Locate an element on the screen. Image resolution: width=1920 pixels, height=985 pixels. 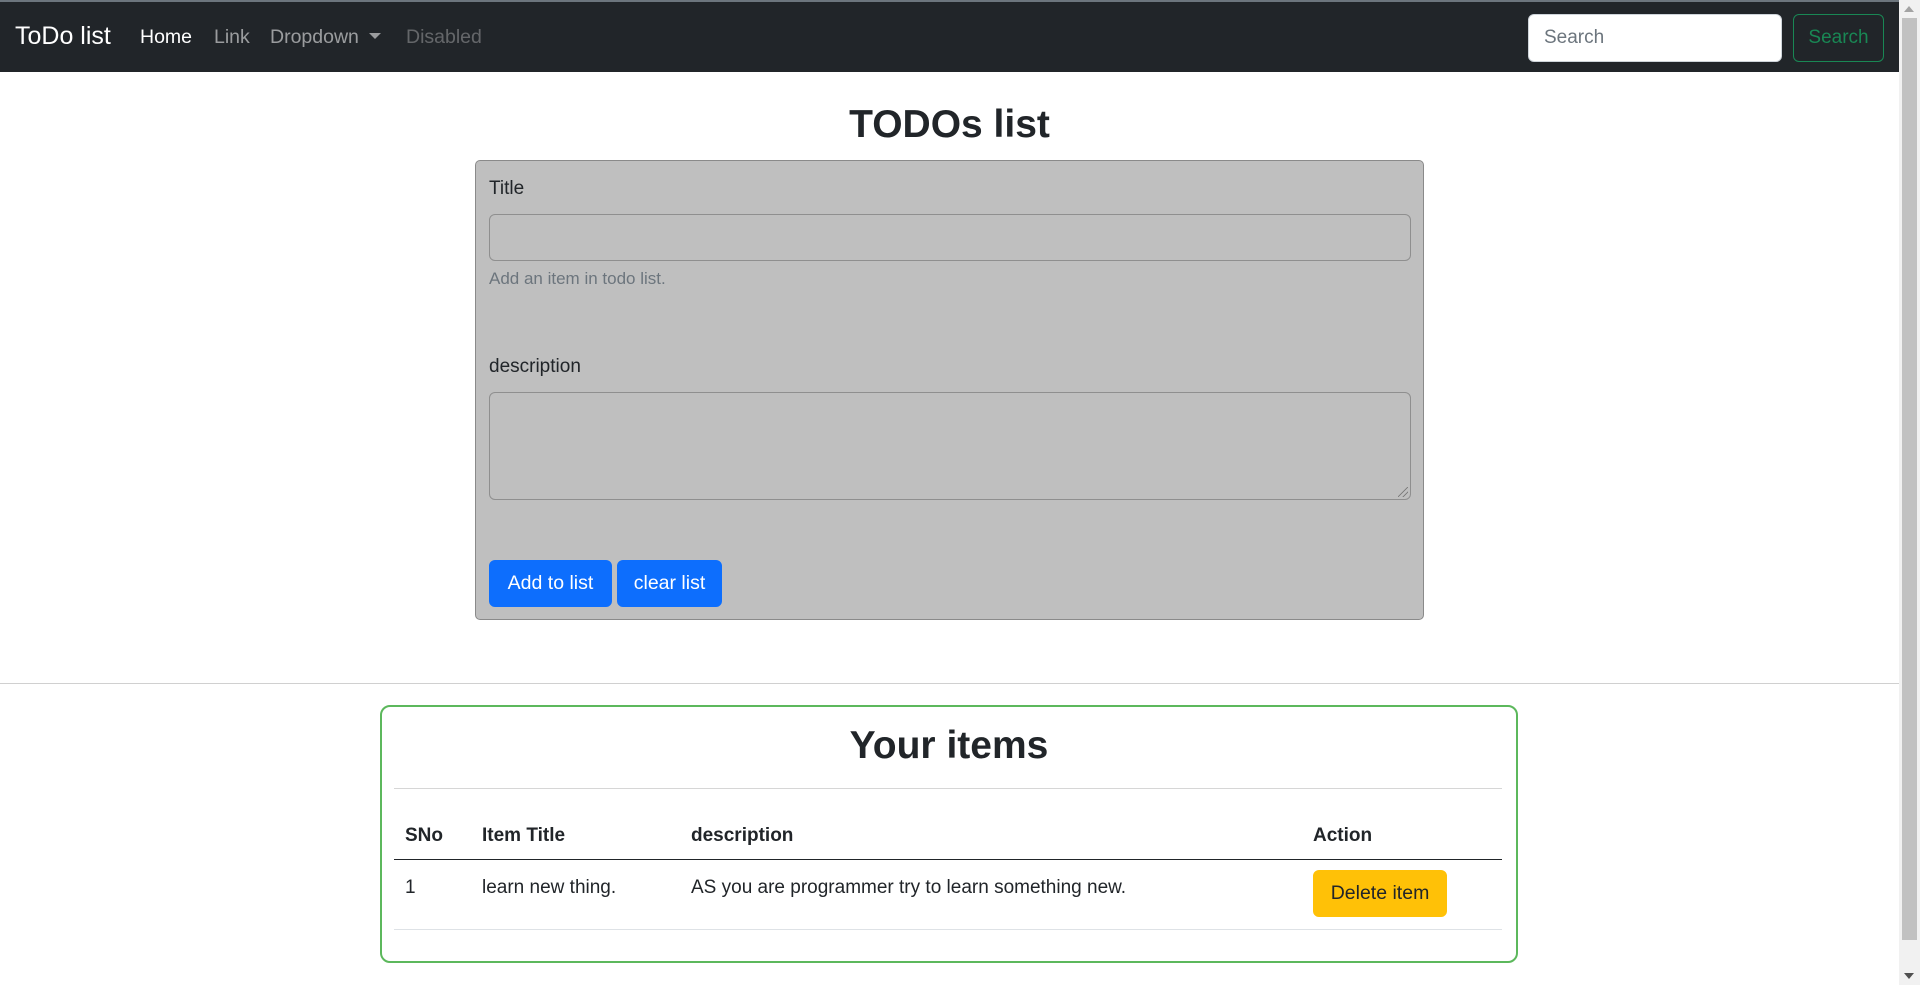
description-label: description is located at coordinates (535, 366).